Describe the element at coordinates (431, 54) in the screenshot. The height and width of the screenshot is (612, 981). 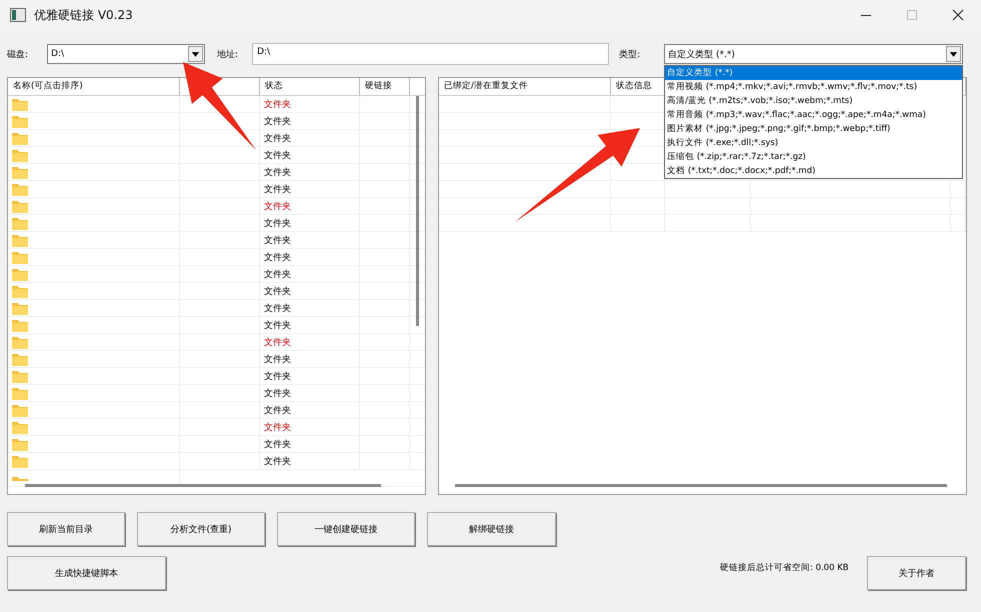
I see `address-field: D:\` at that location.